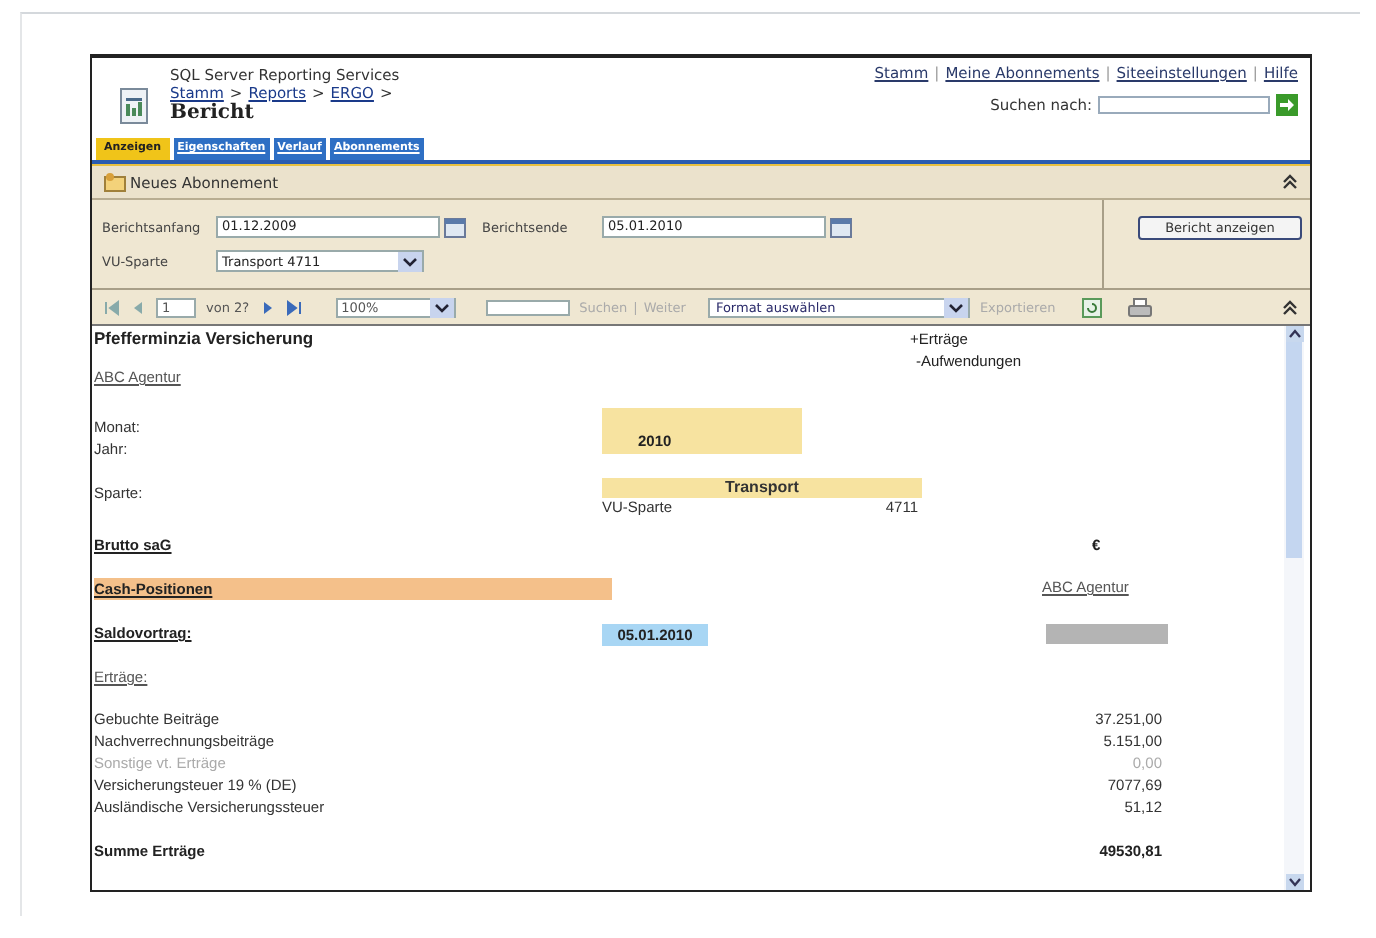  What do you see at coordinates (527, 307) in the screenshot?
I see `find-field` at bounding box center [527, 307].